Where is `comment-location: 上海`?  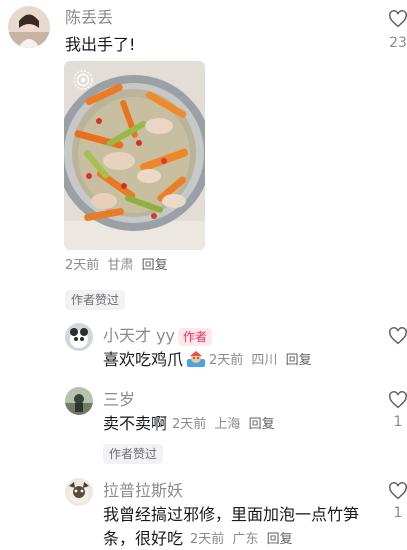 comment-location: 上海 is located at coordinates (227, 424).